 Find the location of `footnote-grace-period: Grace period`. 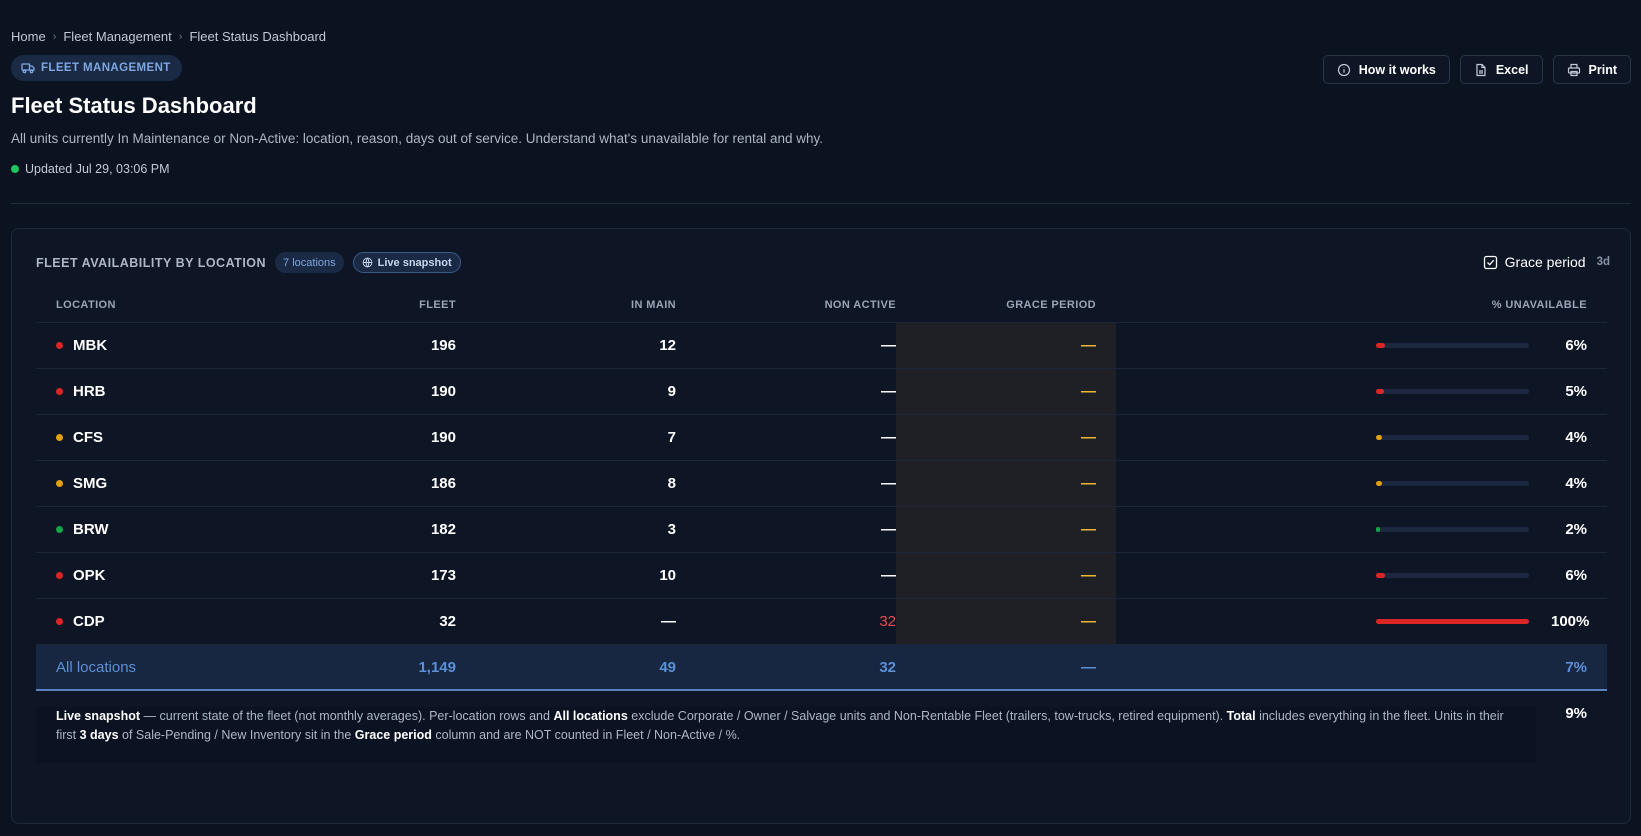

footnote-grace-period: Grace period is located at coordinates (393, 735).